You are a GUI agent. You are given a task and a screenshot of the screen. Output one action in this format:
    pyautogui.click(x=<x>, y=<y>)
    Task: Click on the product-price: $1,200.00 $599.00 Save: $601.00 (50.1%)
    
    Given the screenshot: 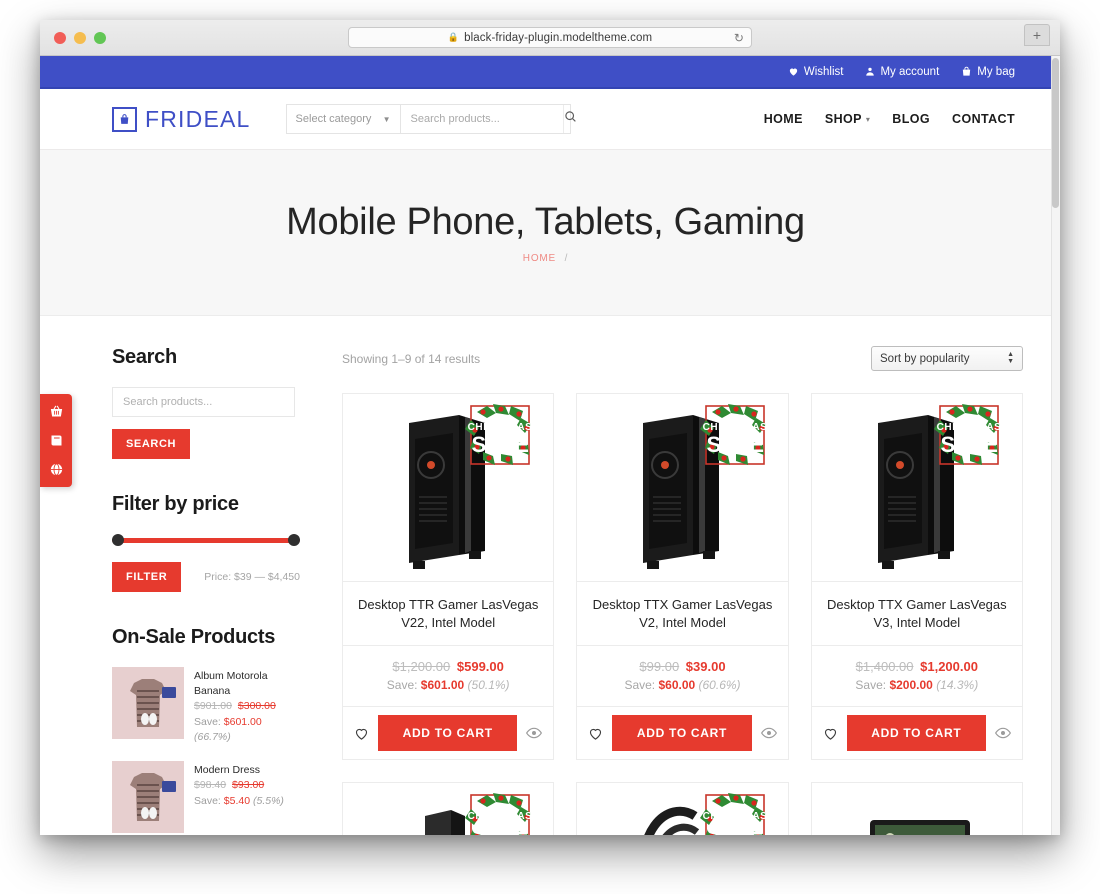 What is the action you would take?
    pyautogui.click(x=448, y=677)
    